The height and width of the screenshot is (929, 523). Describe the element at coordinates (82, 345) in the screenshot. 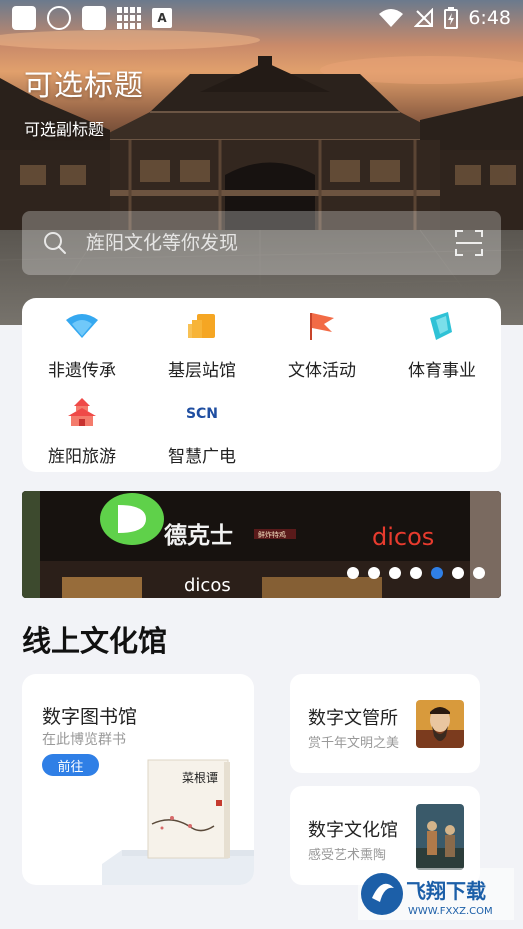

I see `category-item-intangible-heritage: 非遗传承` at that location.